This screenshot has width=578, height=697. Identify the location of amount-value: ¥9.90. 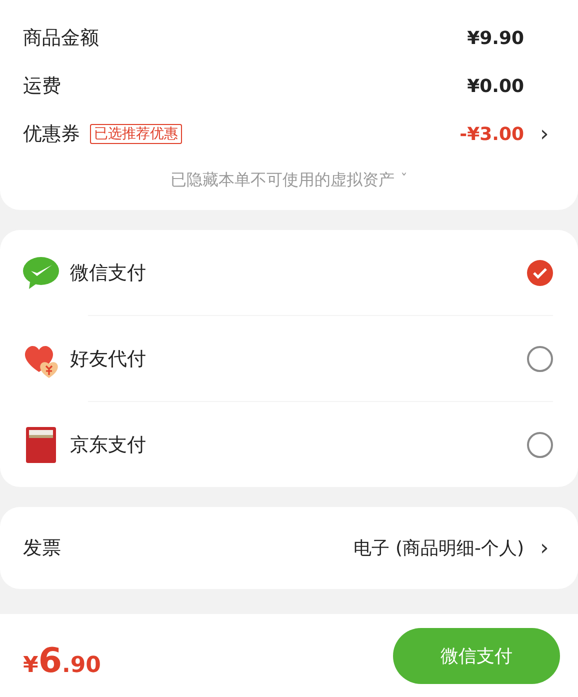
(495, 38).